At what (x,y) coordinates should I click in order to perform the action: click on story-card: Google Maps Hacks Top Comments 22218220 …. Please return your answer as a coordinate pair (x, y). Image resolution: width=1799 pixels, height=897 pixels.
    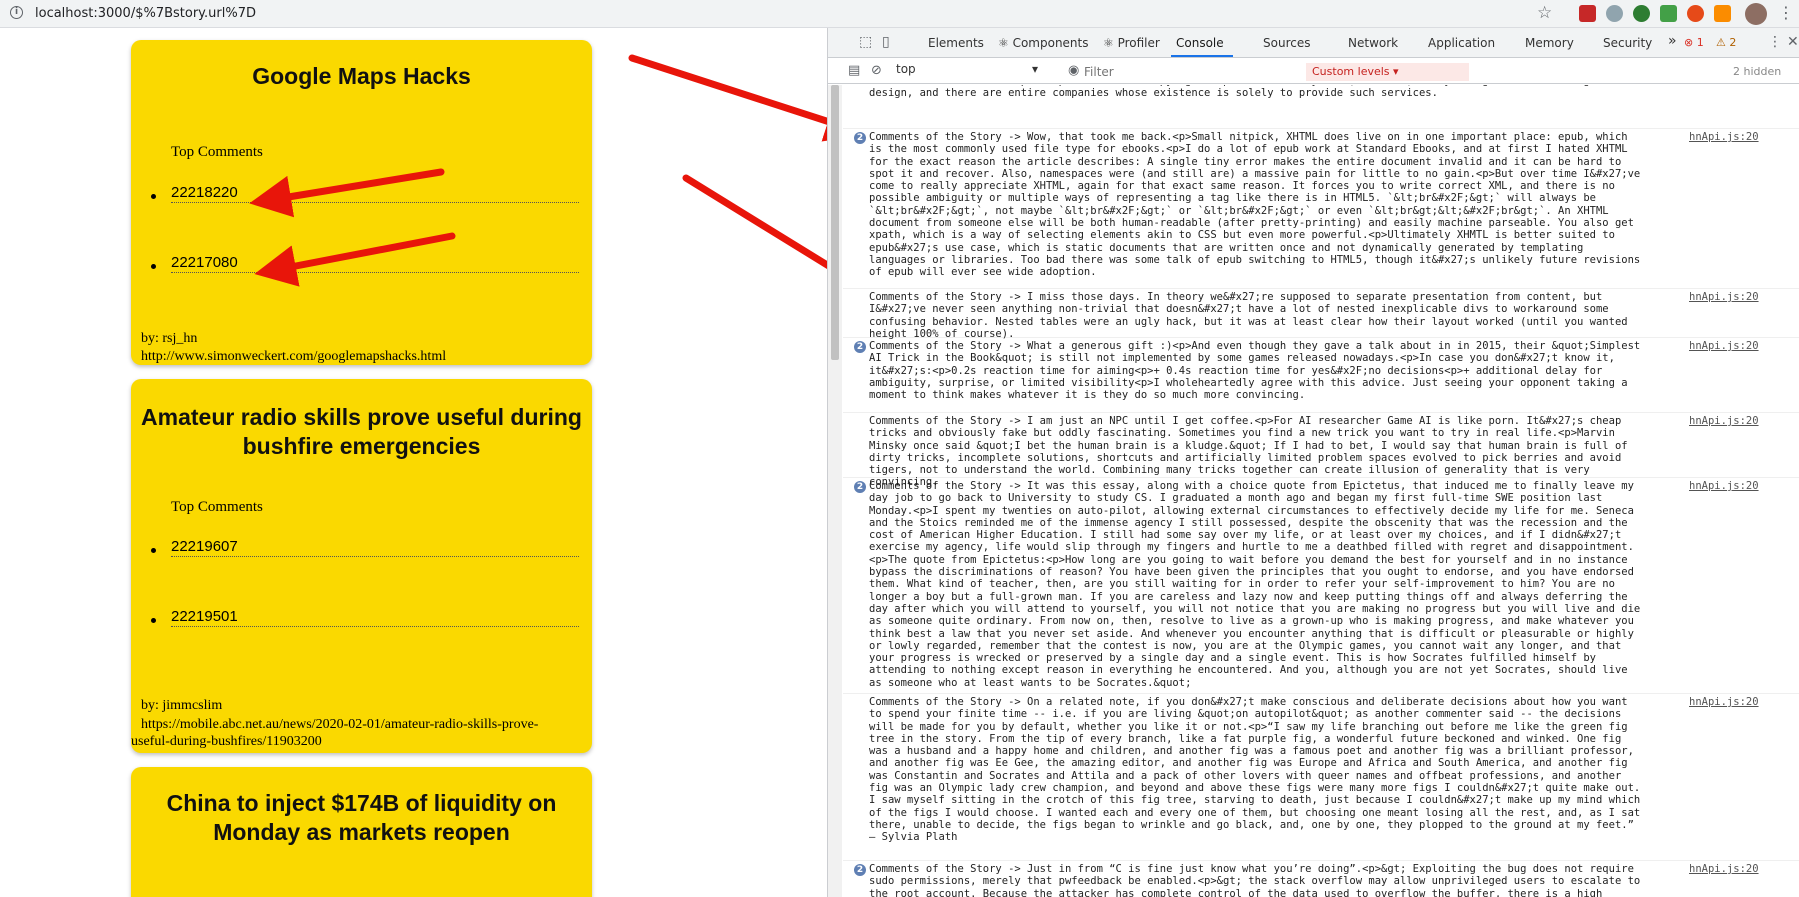
    Looking at the image, I should click on (361, 202).